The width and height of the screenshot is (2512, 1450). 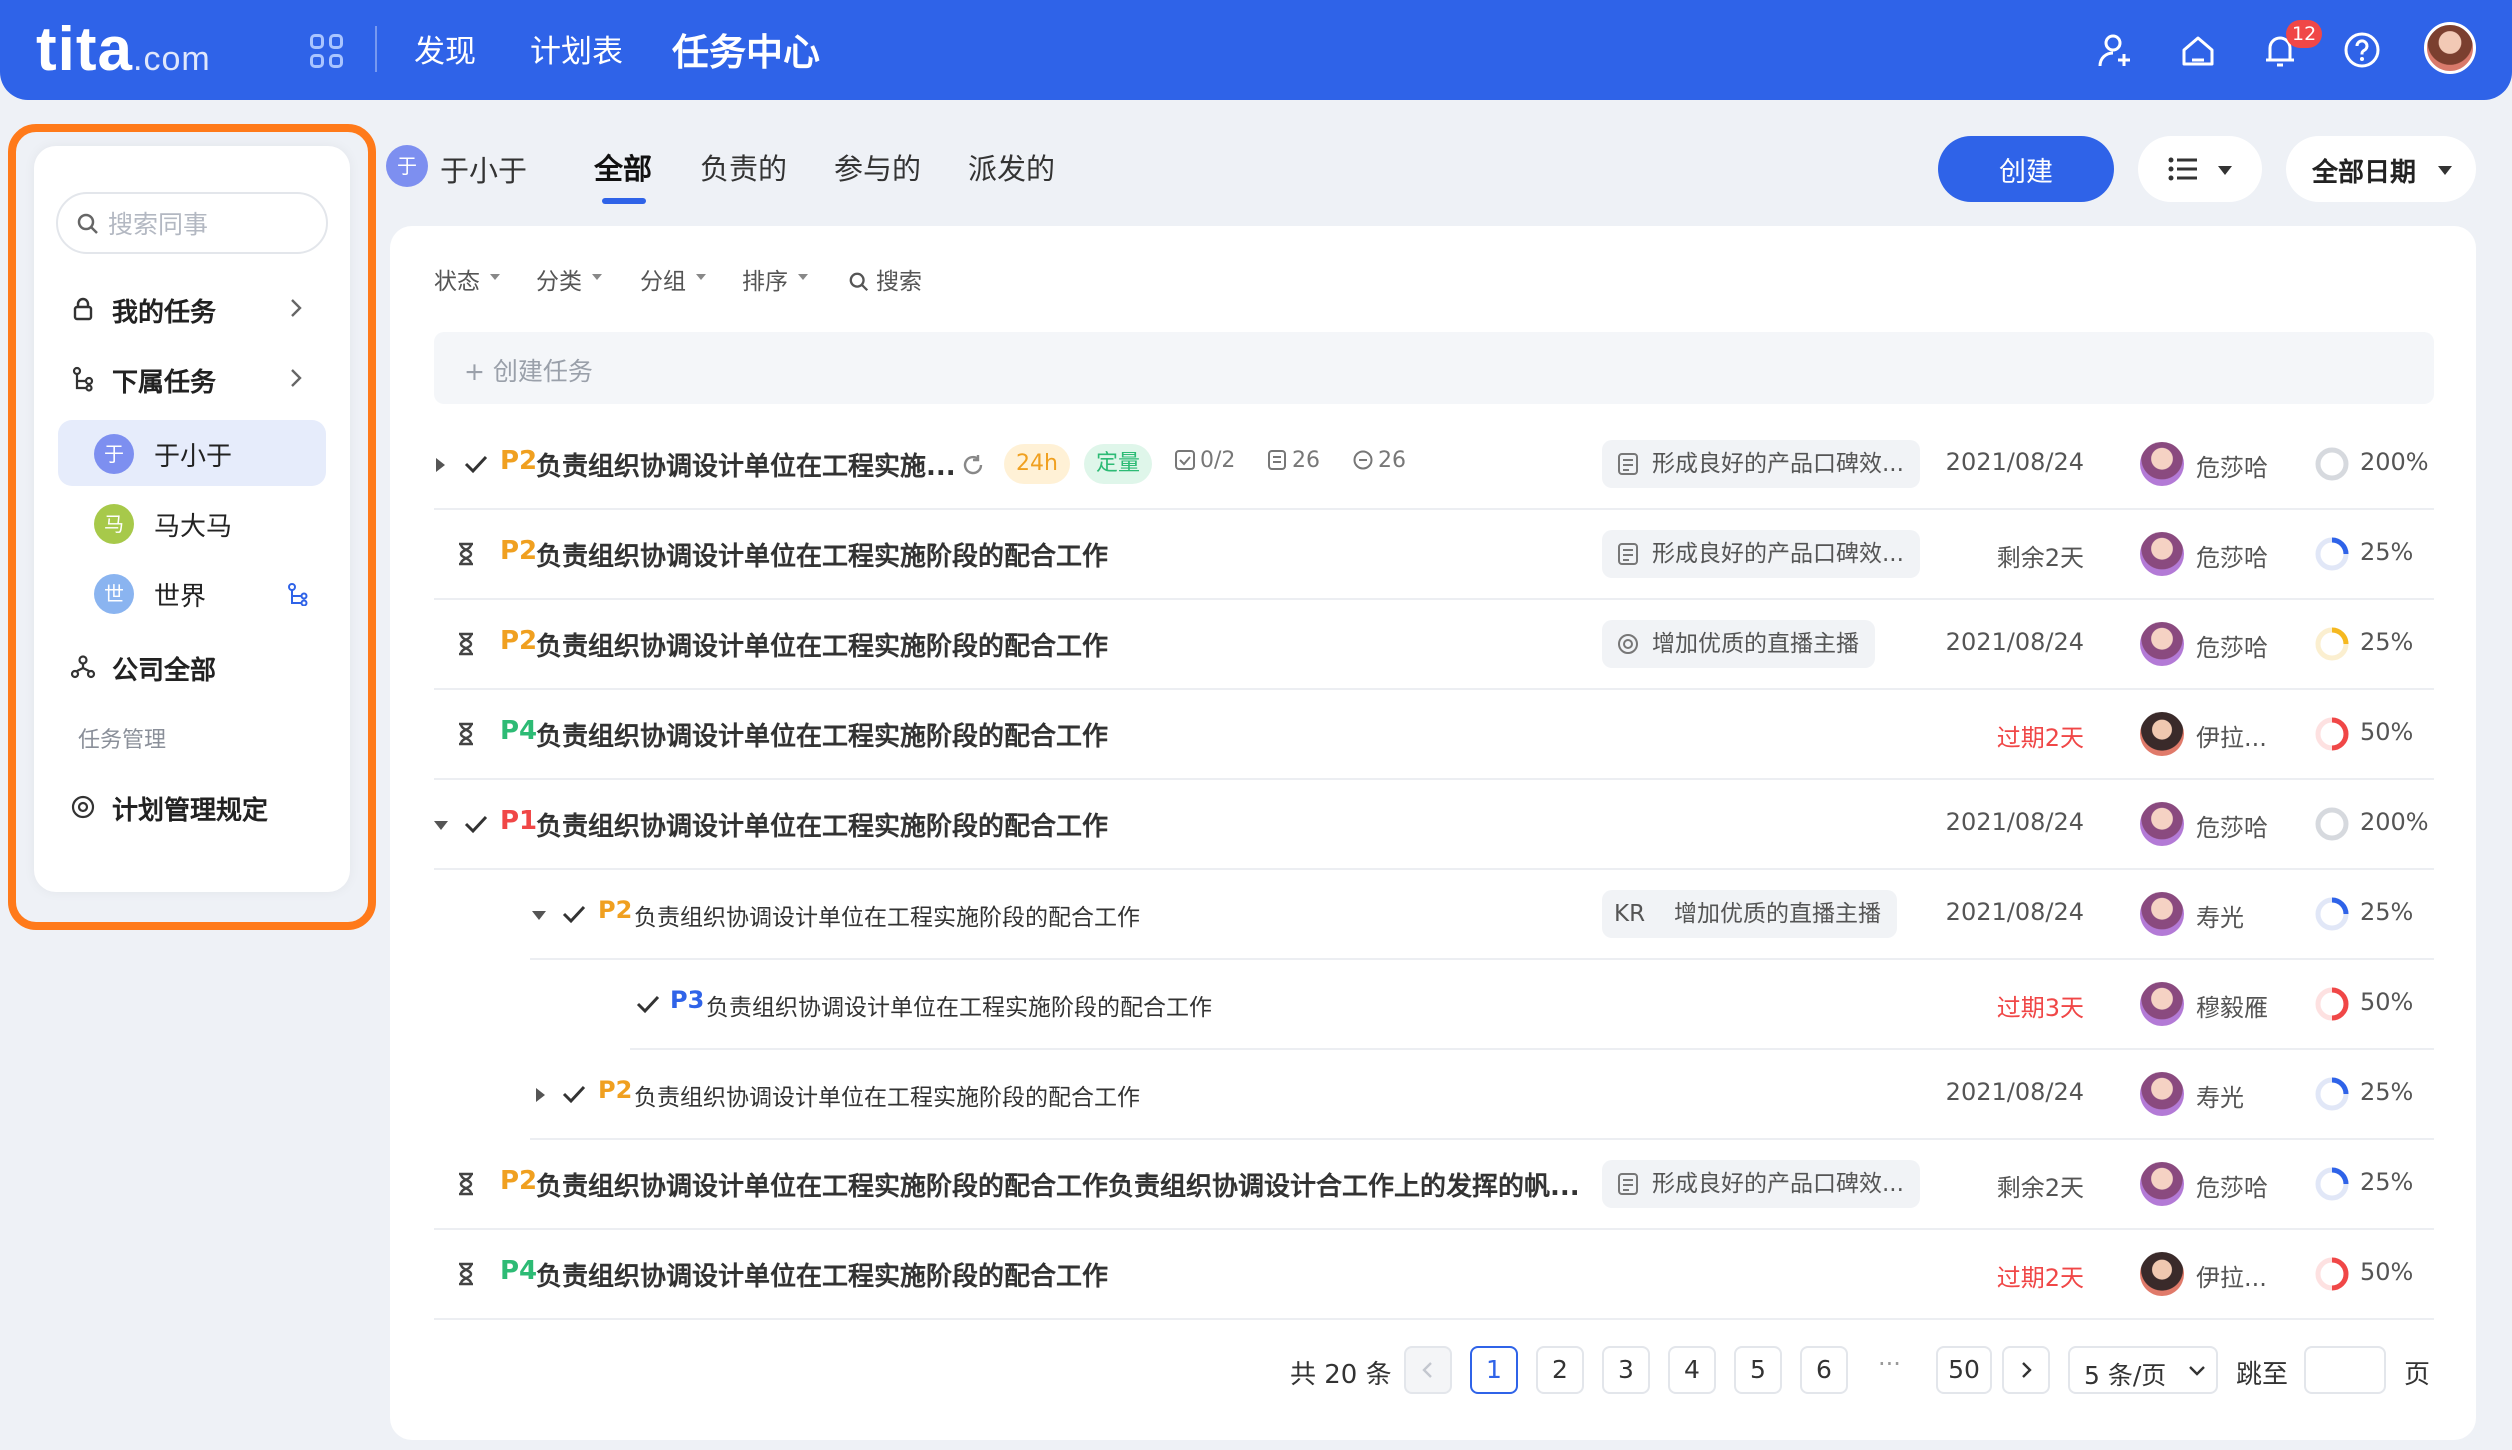 I want to click on view-mode-dropdown, so click(x=2200, y=169).